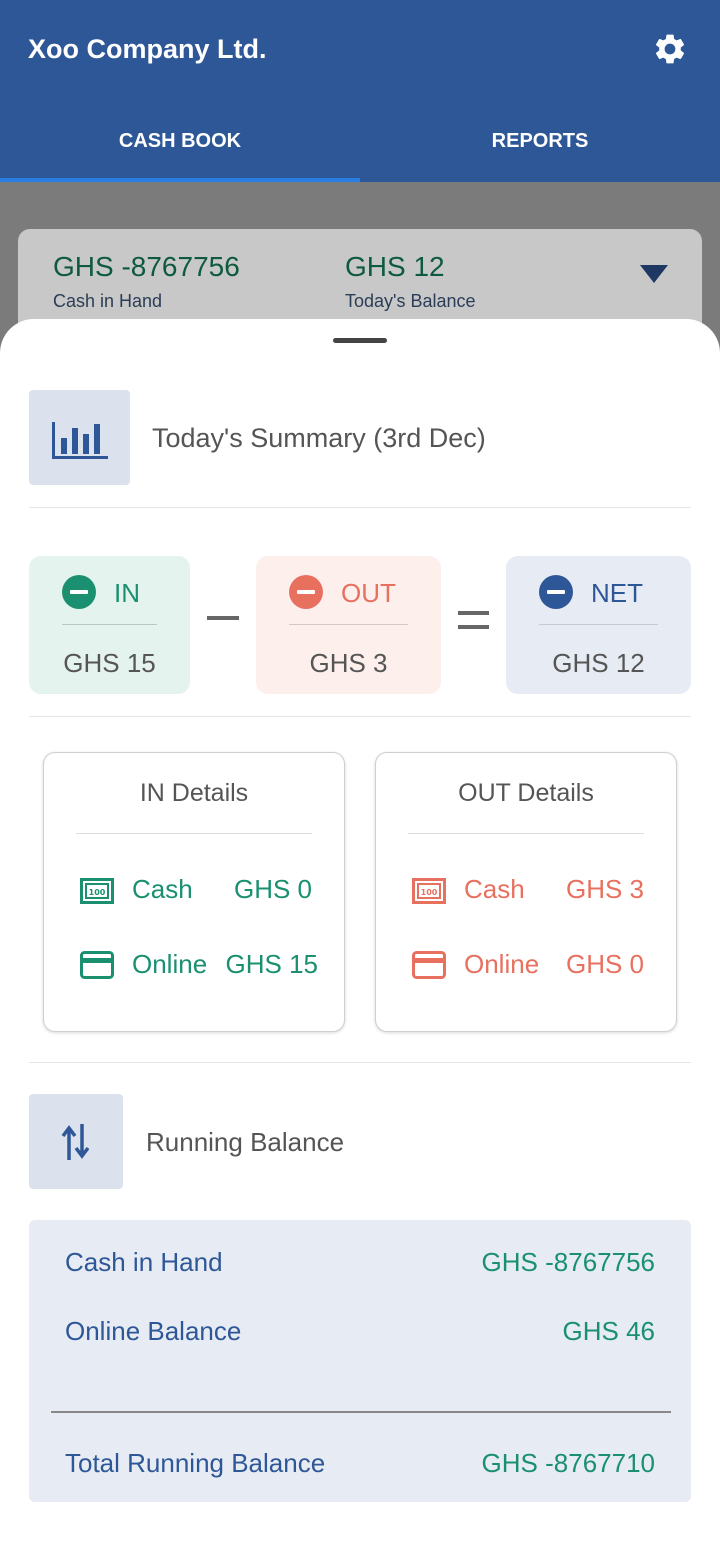 Image resolution: width=720 pixels, height=1555 pixels. I want to click on in-online-label: Online, so click(170, 964).